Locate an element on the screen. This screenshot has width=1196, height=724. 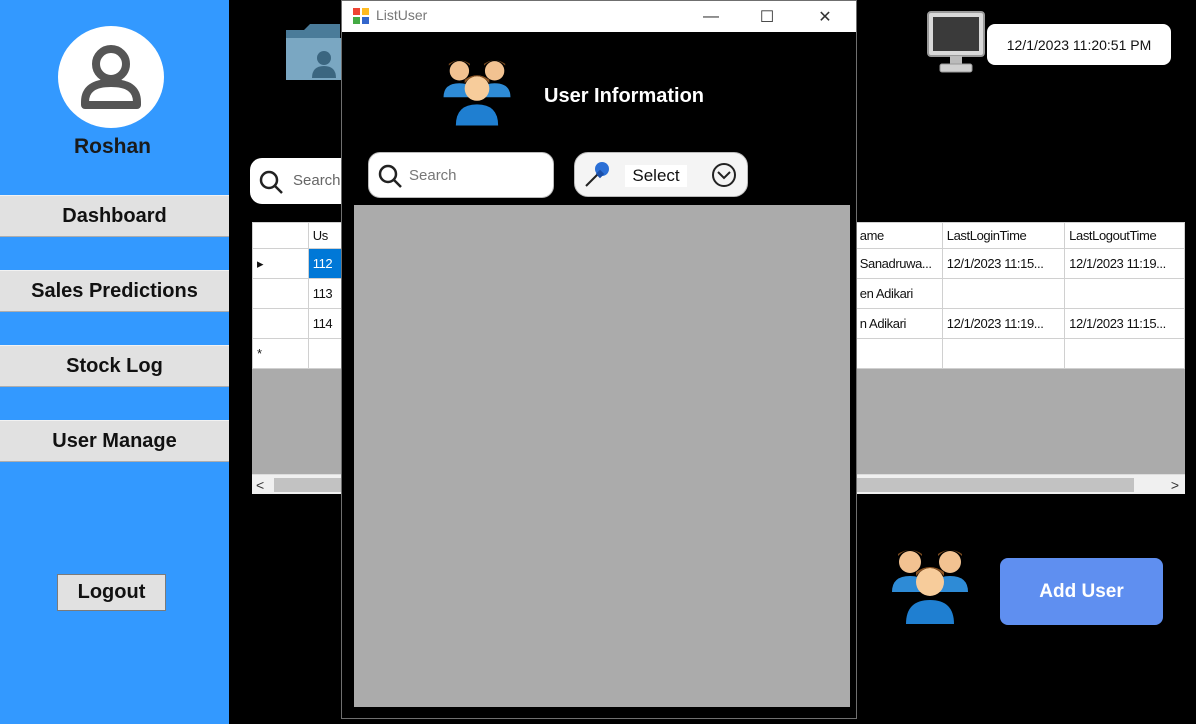
row-header-marker: * is located at coordinates (280, 353).